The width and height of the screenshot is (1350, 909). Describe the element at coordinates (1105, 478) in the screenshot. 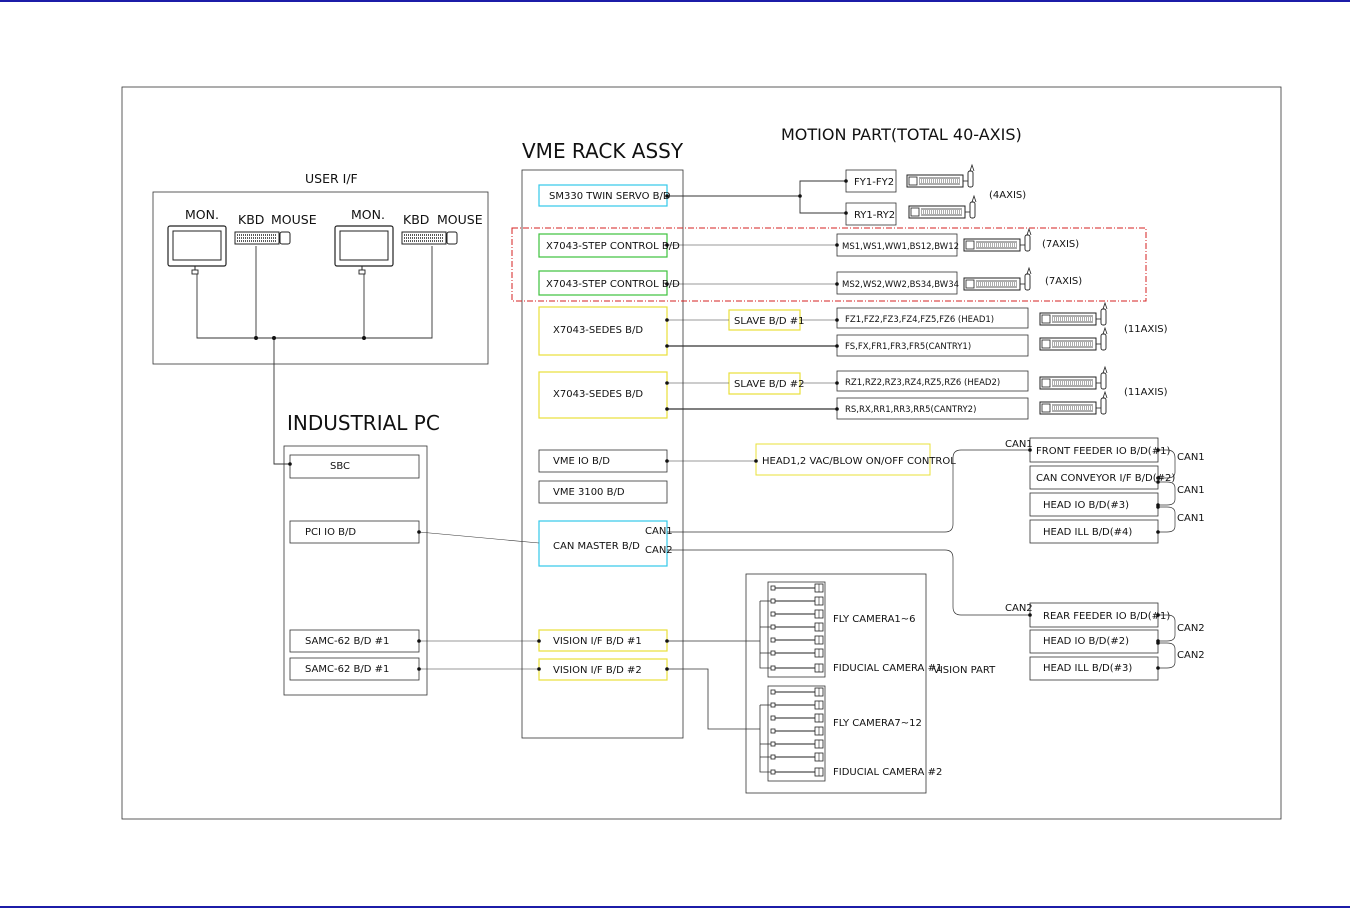

I see `can1-node-2-label: CAN CONVEYOR I/F B/D(#2)` at that location.